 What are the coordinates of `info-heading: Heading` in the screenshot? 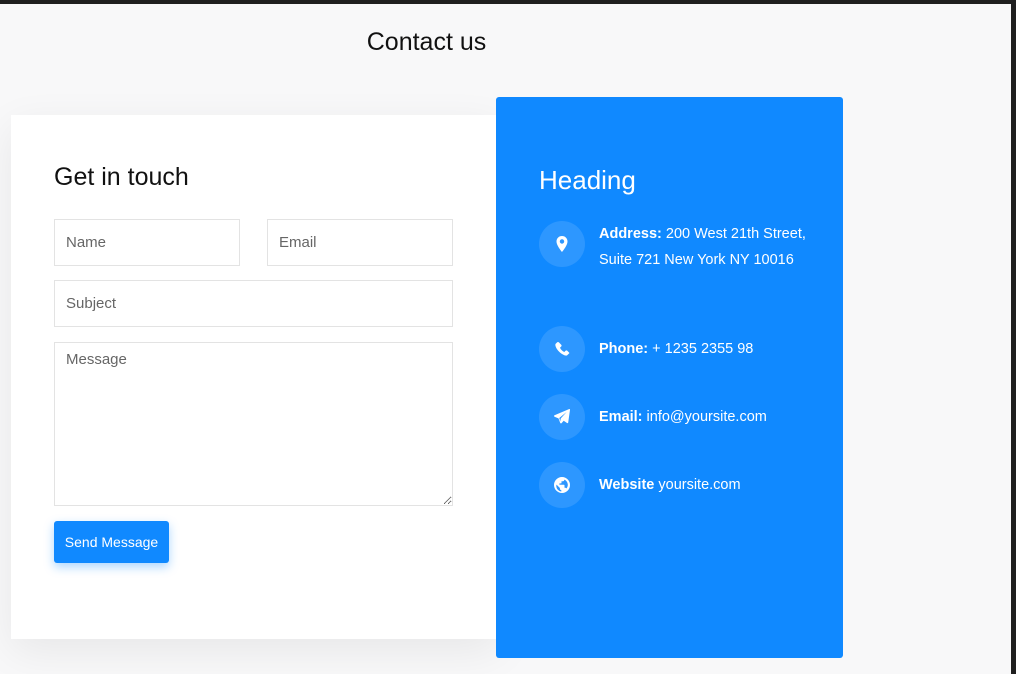 It's located at (587, 180).